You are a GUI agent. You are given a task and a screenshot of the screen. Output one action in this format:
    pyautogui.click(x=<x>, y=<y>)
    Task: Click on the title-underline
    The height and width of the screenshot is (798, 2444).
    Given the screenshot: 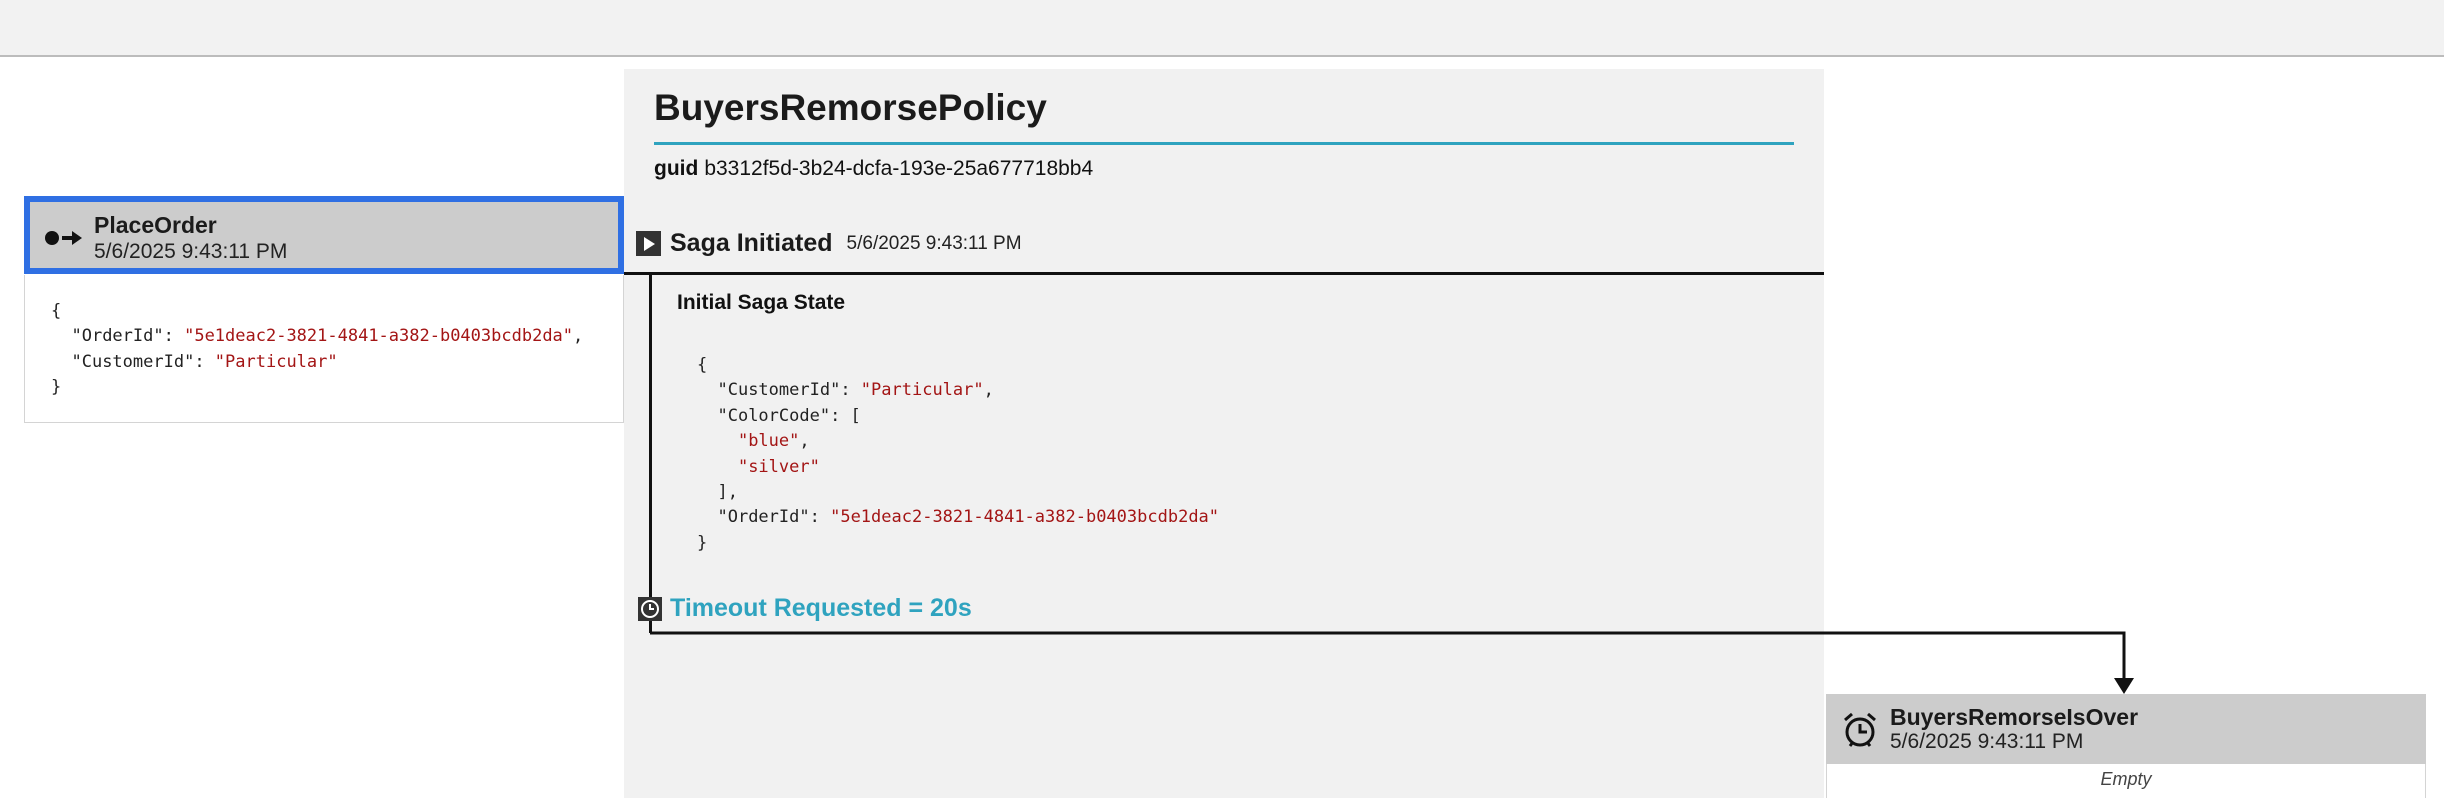 What is the action you would take?
    pyautogui.click(x=1224, y=143)
    